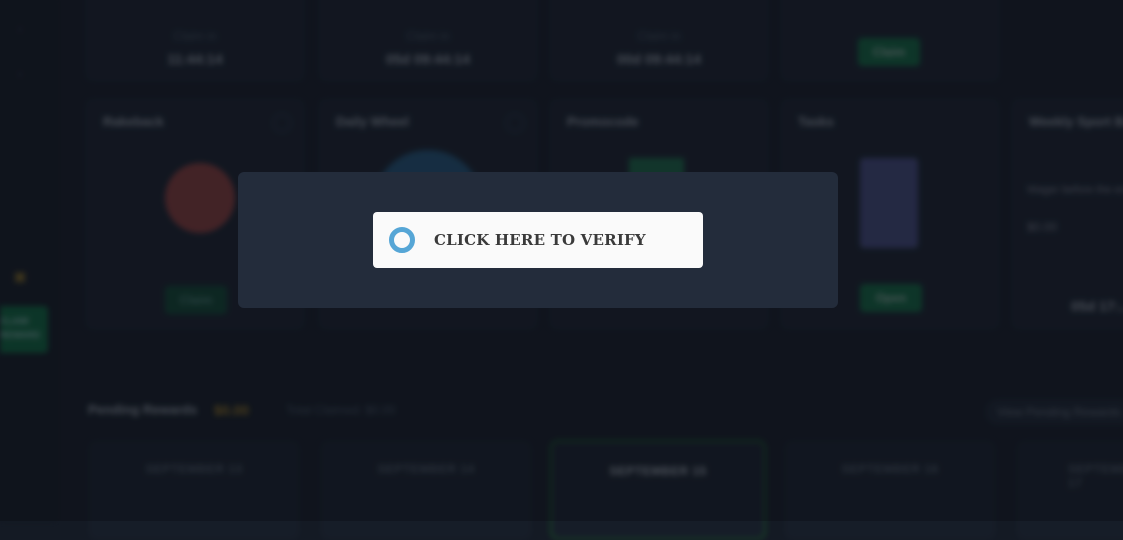 The width and height of the screenshot is (1123, 540). Describe the element at coordinates (402, 240) in the screenshot. I see `ring-icon` at that location.